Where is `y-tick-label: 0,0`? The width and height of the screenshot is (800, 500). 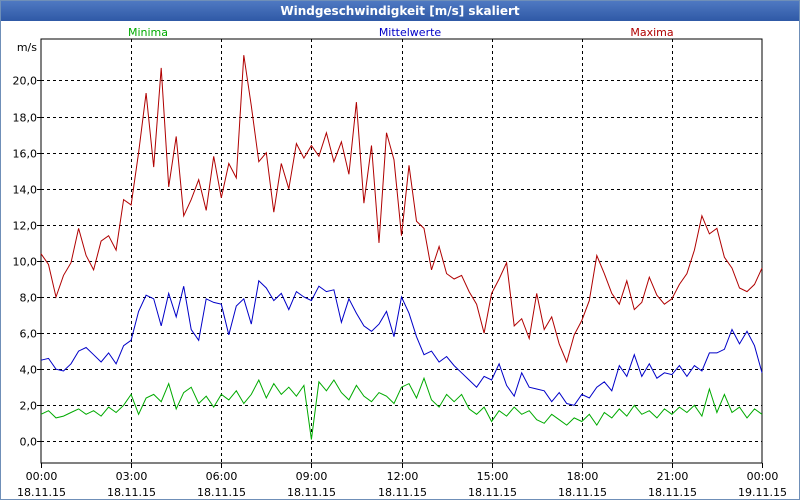 y-tick-label: 0,0 is located at coordinates (29, 442).